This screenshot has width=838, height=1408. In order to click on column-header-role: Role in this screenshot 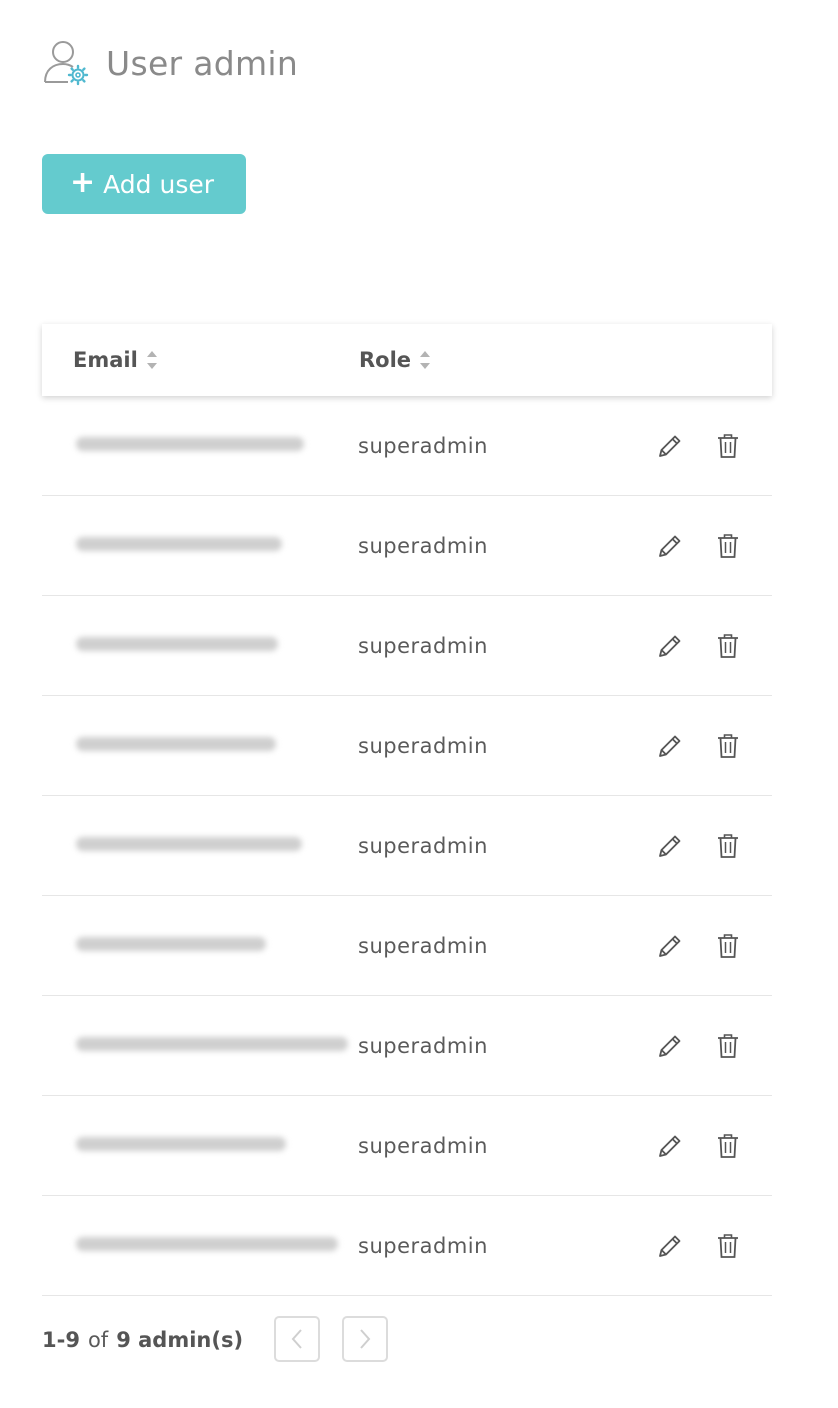, I will do `click(395, 360)`.